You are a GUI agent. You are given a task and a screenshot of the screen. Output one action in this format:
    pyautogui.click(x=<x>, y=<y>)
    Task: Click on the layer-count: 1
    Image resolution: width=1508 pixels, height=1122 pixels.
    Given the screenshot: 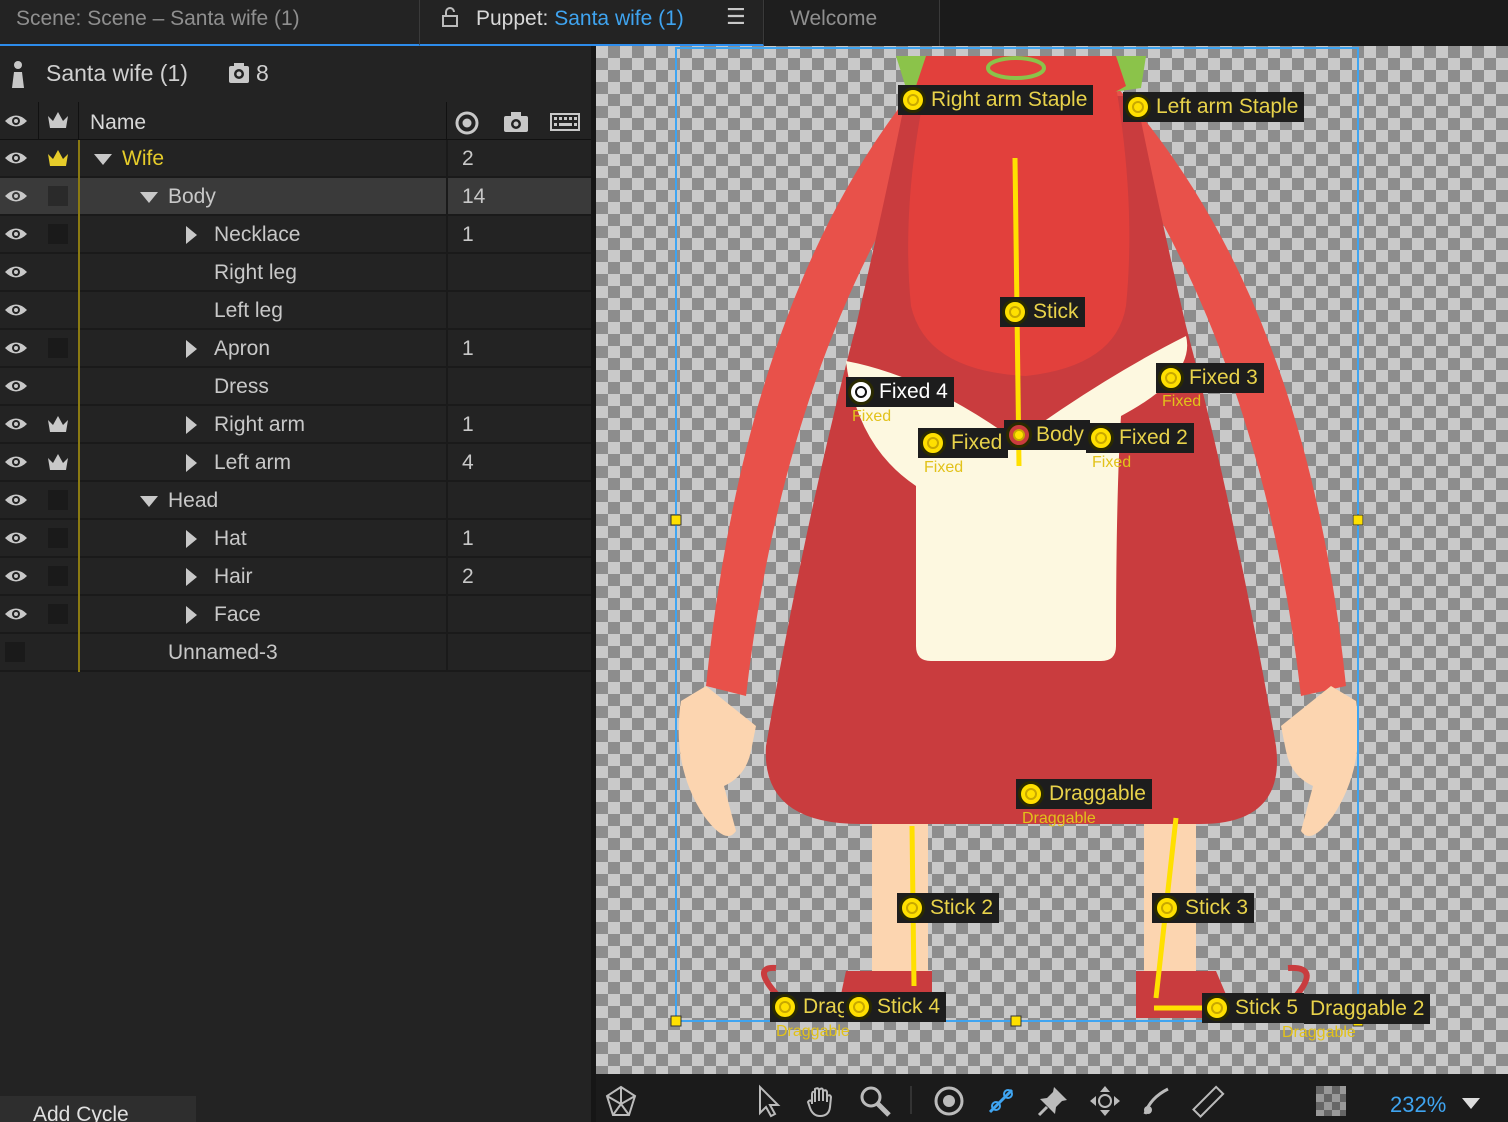 What is the action you would take?
    pyautogui.click(x=468, y=234)
    